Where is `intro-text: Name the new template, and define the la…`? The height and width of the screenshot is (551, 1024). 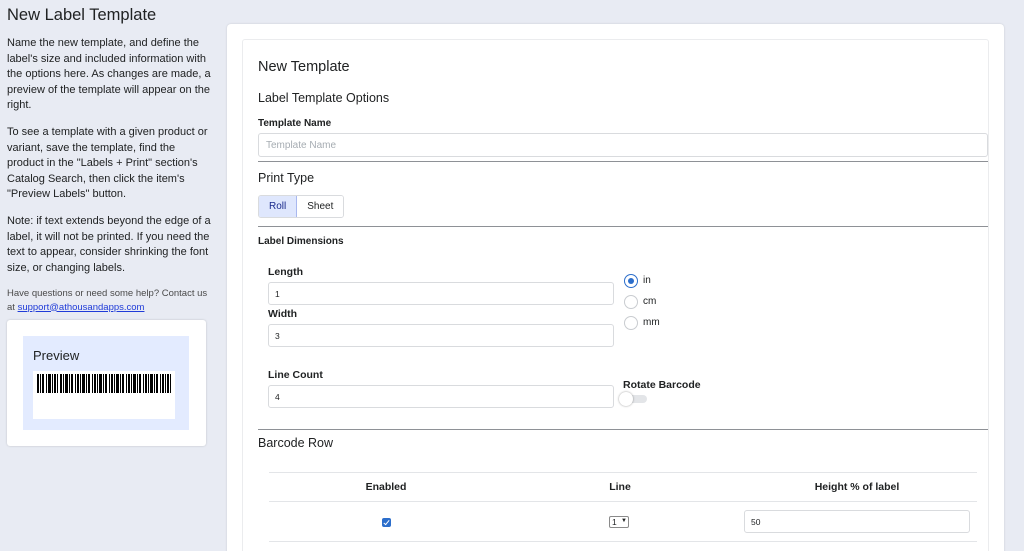
intro-text: Name the new template, and define the la… is located at coordinates (109, 74).